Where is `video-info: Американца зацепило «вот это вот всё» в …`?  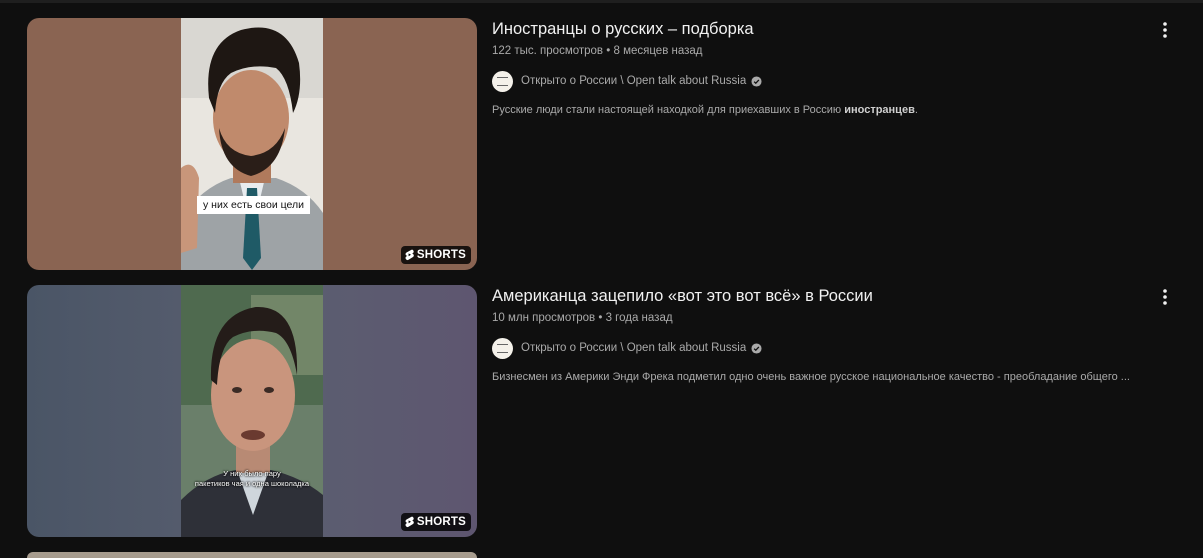 video-info: Американца зацепило «вот это вот всё» в … is located at coordinates (817, 334).